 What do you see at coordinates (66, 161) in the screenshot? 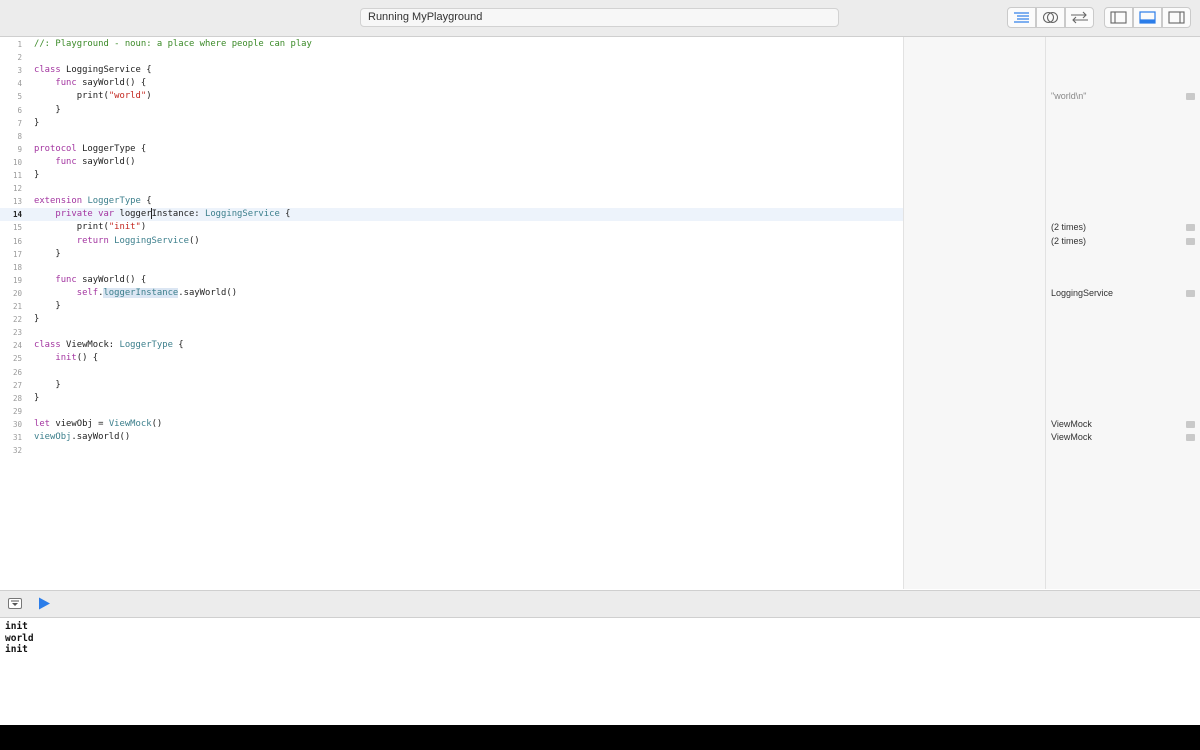
I see `code-token: func` at bounding box center [66, 161].